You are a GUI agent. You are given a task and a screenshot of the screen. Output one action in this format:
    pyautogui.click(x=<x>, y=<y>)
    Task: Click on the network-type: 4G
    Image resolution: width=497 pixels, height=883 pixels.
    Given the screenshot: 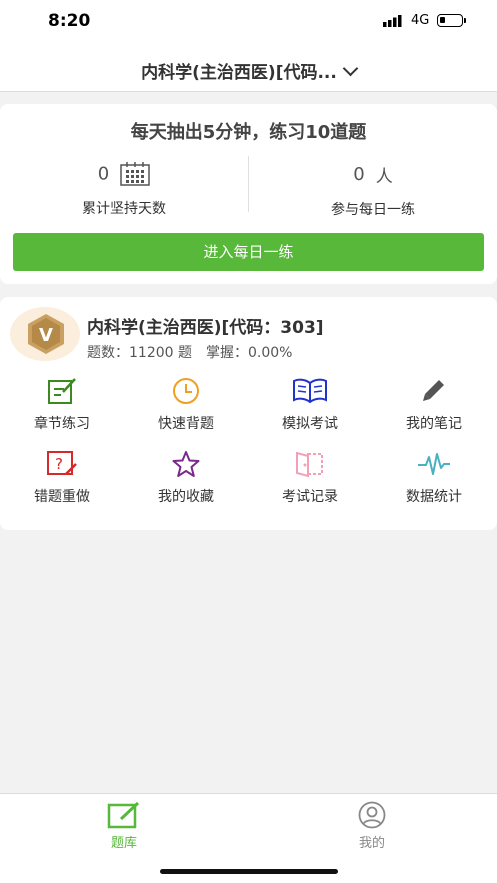 What is the action you would take?
    pyautogui.click(x=420, y=20)
    